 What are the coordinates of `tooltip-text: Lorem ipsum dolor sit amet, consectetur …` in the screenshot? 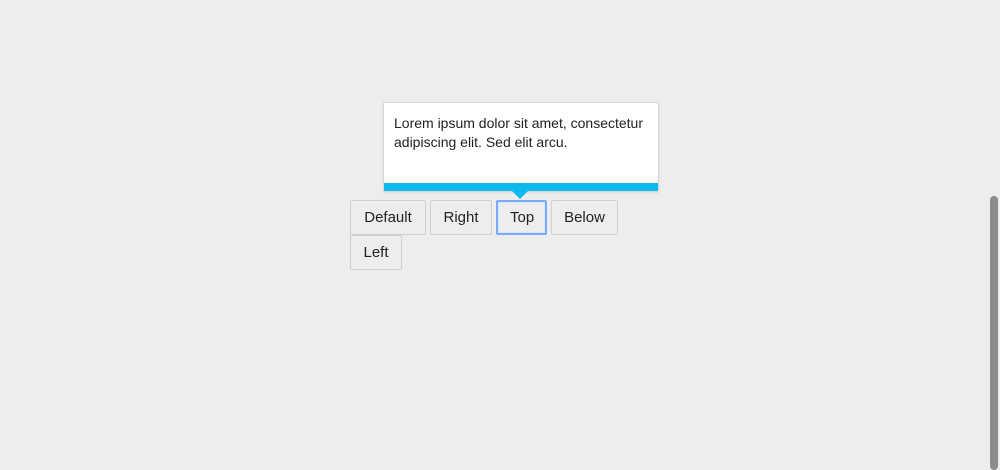 It's located at (518, 132).